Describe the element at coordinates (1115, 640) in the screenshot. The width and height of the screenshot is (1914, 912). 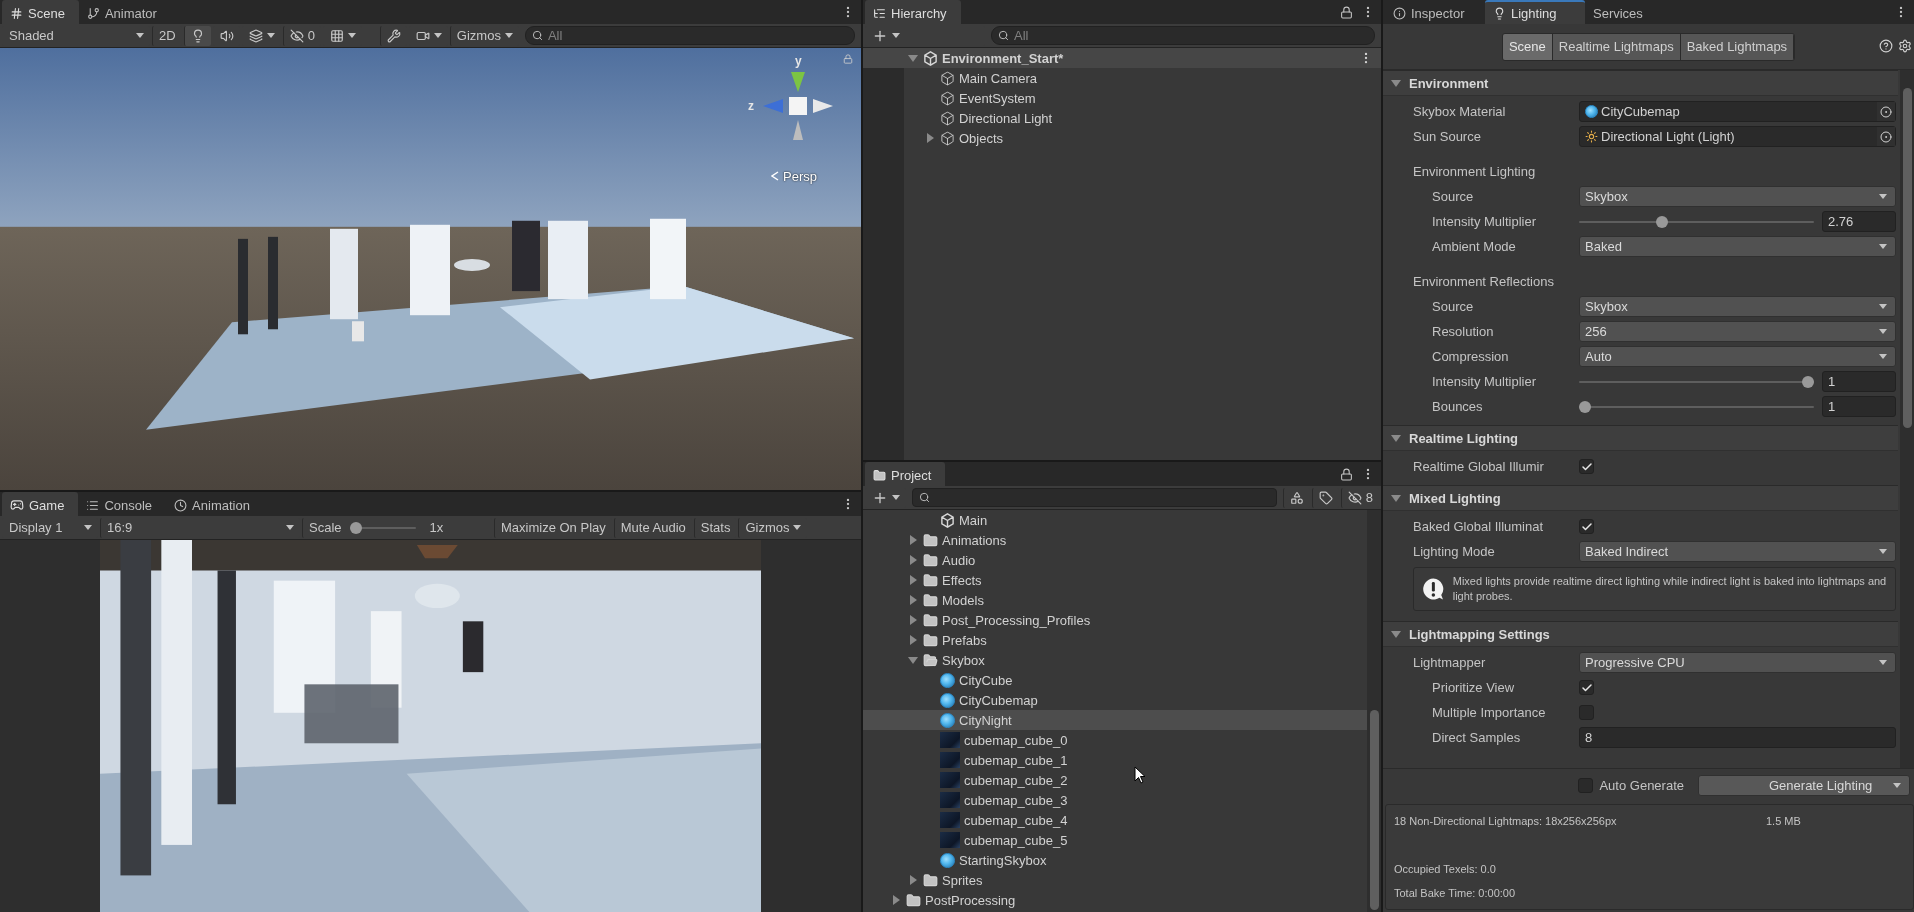
I see `project-item: Prefabs` at that location.